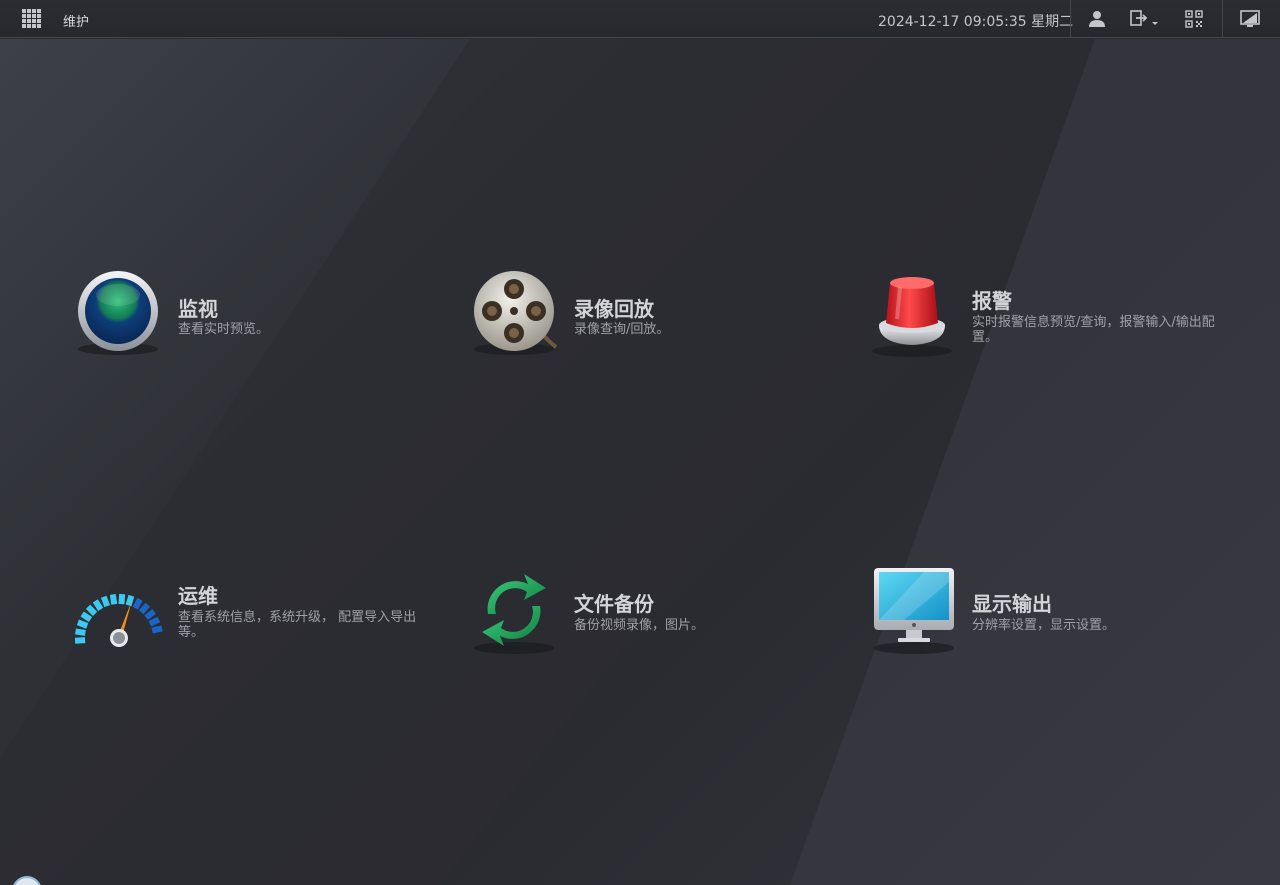 This screenshot has width=1280, height=885. What do you see at coordinates (514, 610) in the screenshot?
I see `sync-arrows-icon` at bounding box center [514, 610].